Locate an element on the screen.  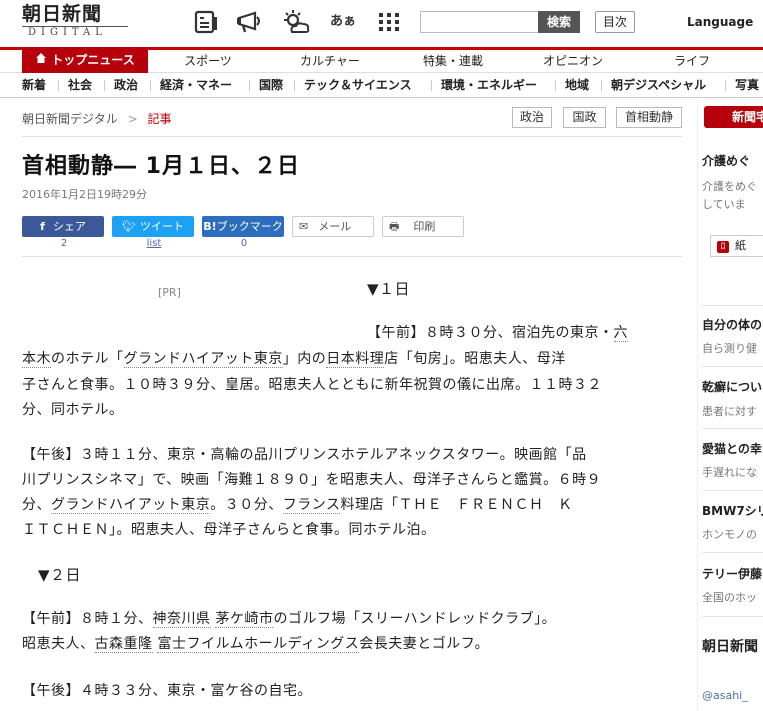
megaphone-icon is located at coordinates (251, 22).